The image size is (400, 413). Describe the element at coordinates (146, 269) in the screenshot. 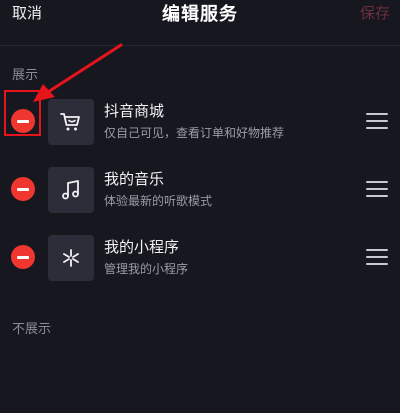

I see `service-description: 管理我的小程序` at that location.